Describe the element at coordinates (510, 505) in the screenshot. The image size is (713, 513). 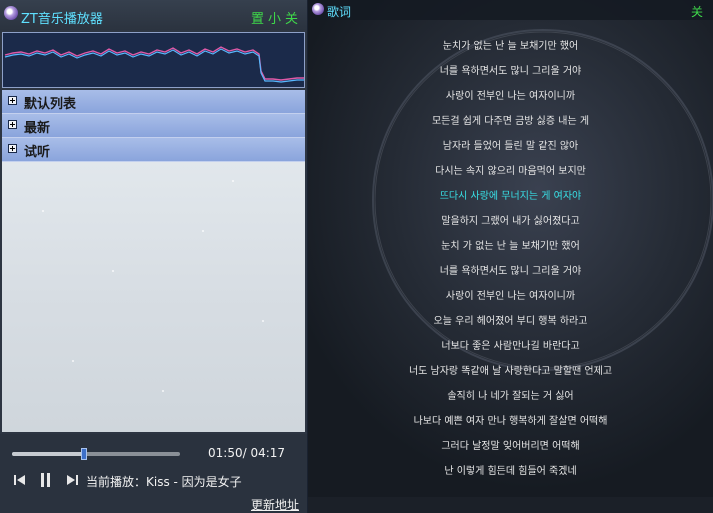
I see `lyrics-footer` at that location.